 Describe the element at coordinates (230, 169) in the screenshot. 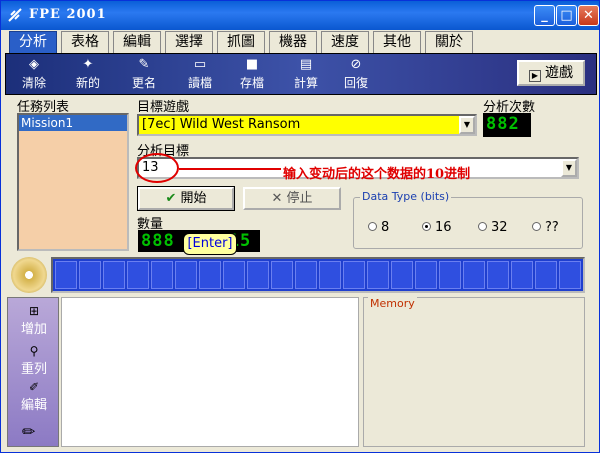

I see `annotation-line` at that location.